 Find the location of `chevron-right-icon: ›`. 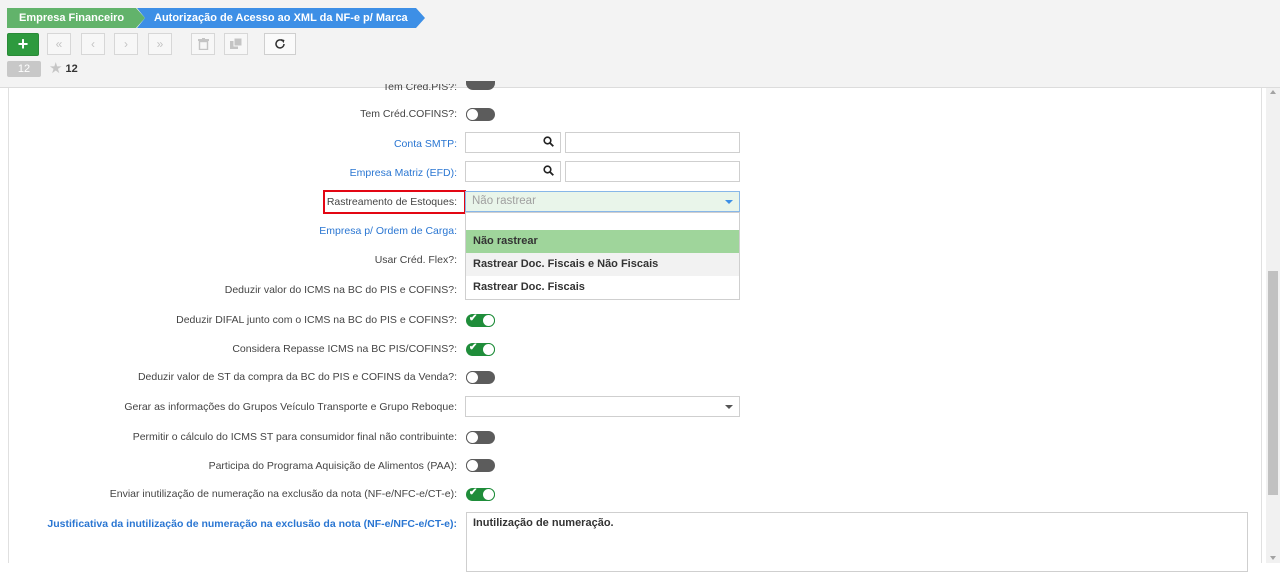

chevron-right-icon: › is located at coordinates (126, 44).